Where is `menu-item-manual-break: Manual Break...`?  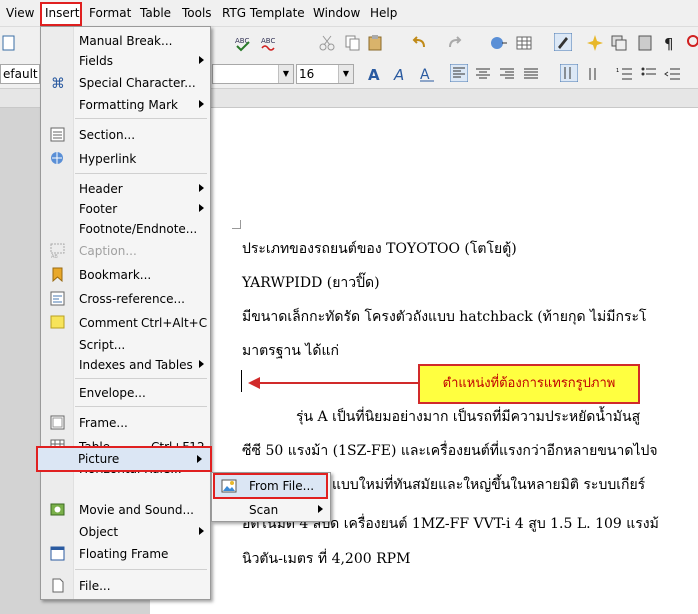
menu-item-manual-break: Manual Break... is located at coordinates (125, 41).